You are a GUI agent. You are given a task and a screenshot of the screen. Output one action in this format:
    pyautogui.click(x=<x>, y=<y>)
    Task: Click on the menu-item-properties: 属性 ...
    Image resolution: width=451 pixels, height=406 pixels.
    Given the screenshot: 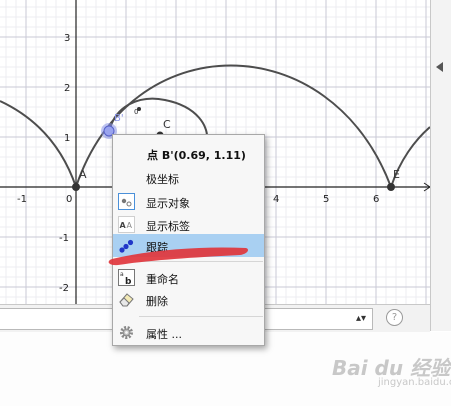 What is the action you would take?
    pyautogui.click(x=188, y=332)
    